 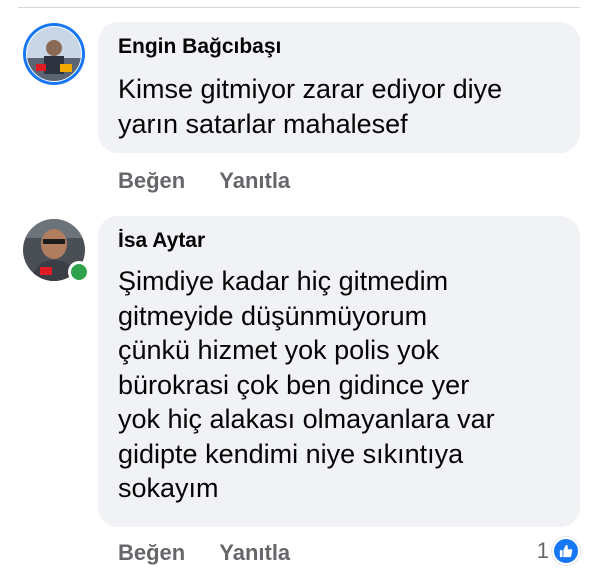 I want to click on comment-author: Engin Bağcıbaşı, so click(x=199, y=47).